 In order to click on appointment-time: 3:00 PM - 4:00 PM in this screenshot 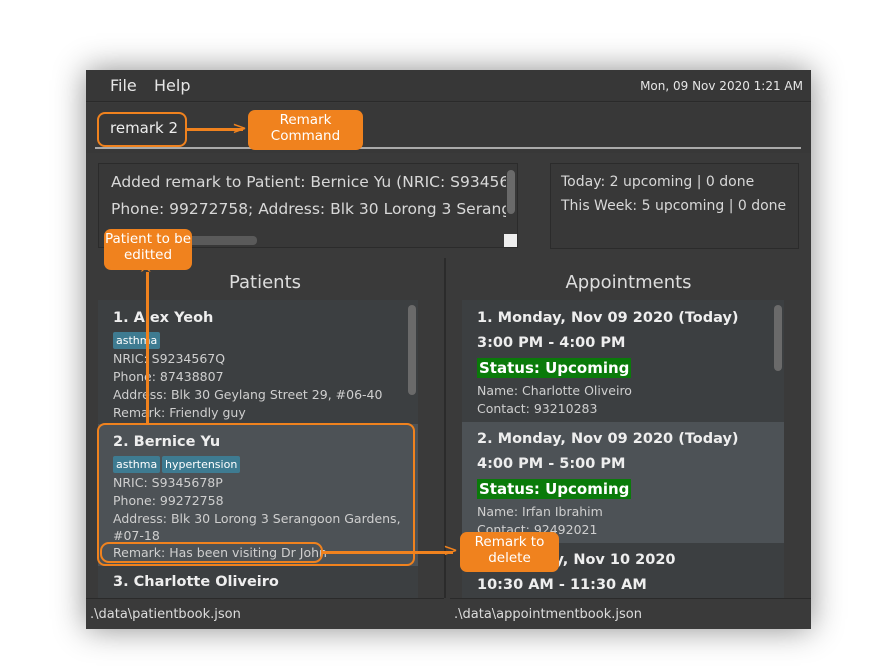, I will do `click(551, 343)`.